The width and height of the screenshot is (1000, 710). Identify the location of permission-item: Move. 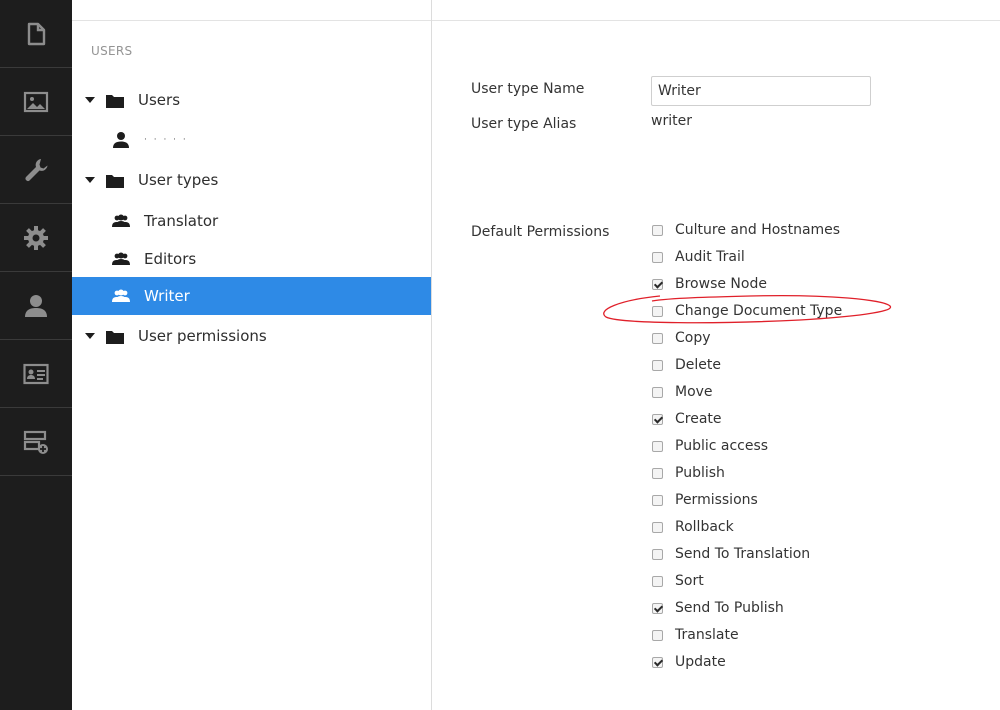
(682, 392).